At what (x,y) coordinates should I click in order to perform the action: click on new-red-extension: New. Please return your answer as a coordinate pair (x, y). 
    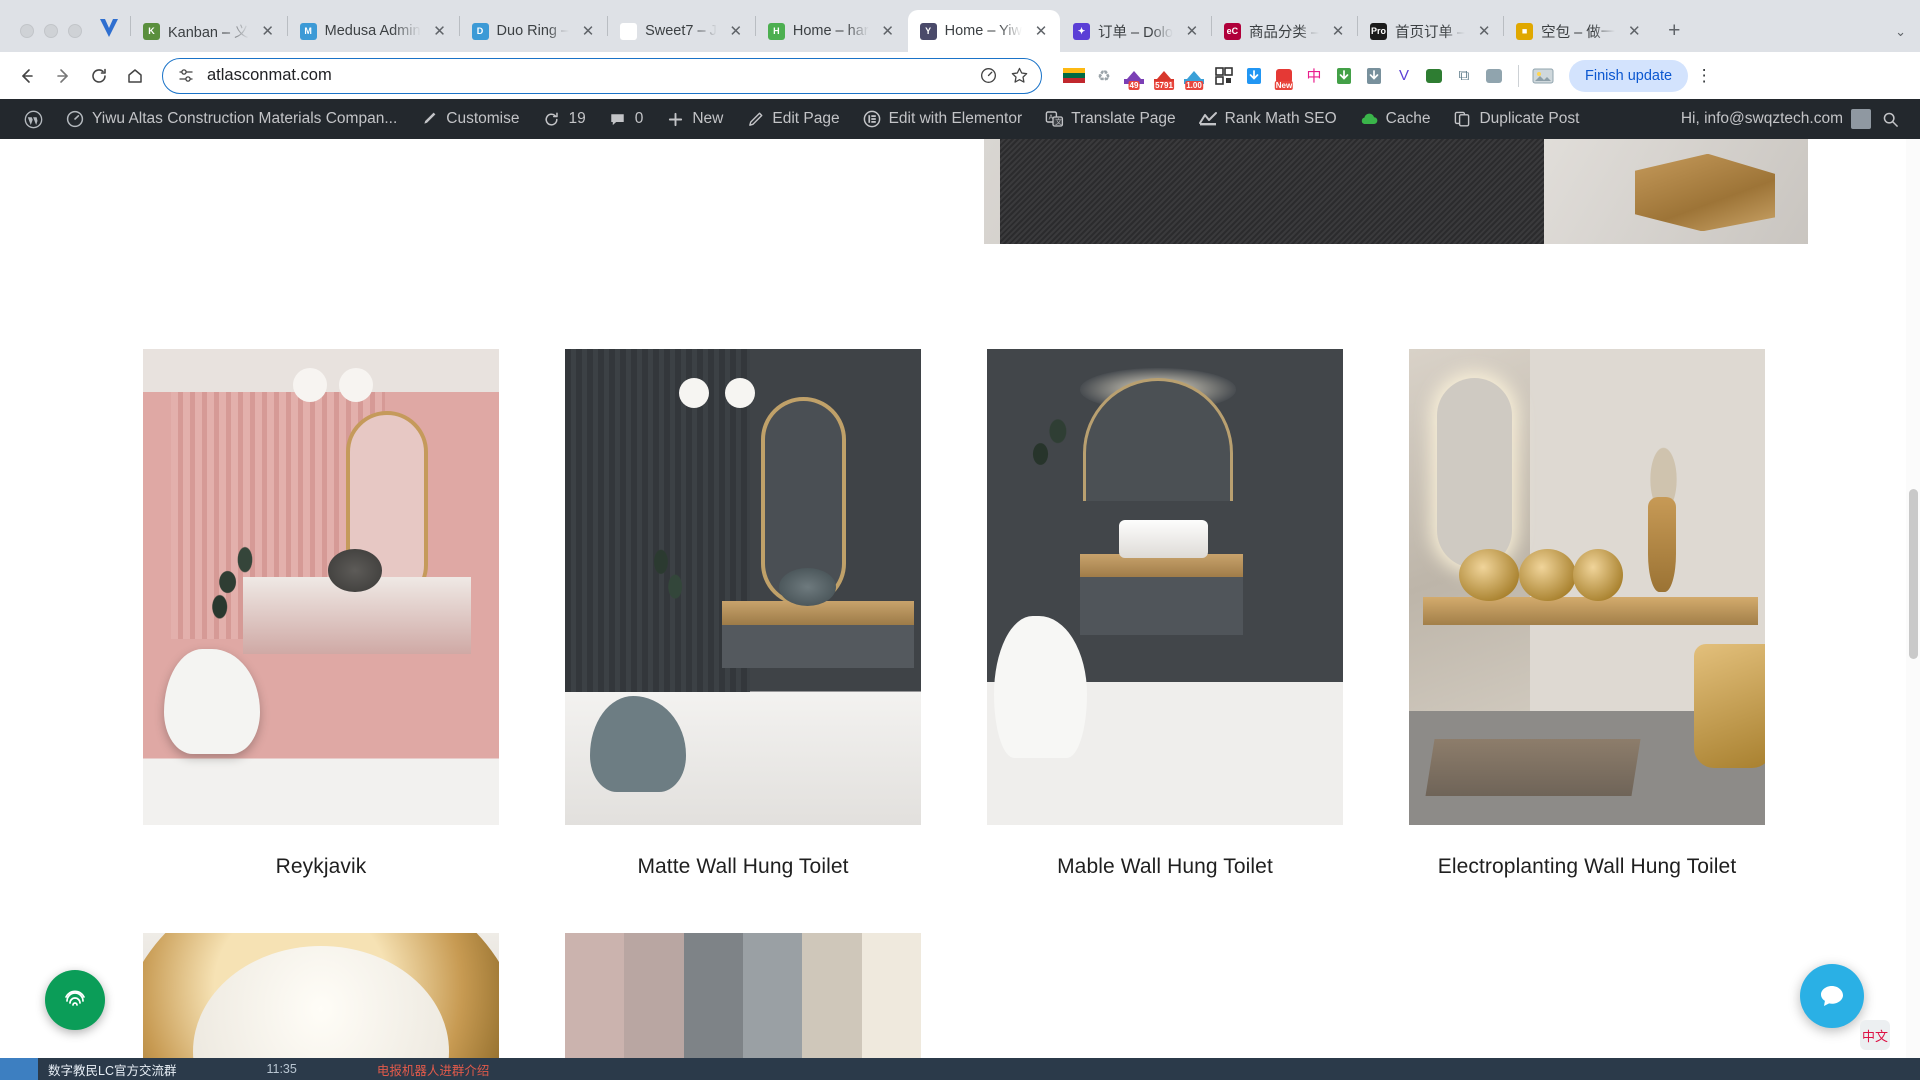
    Looking at the image, I should click on (1284, 76).